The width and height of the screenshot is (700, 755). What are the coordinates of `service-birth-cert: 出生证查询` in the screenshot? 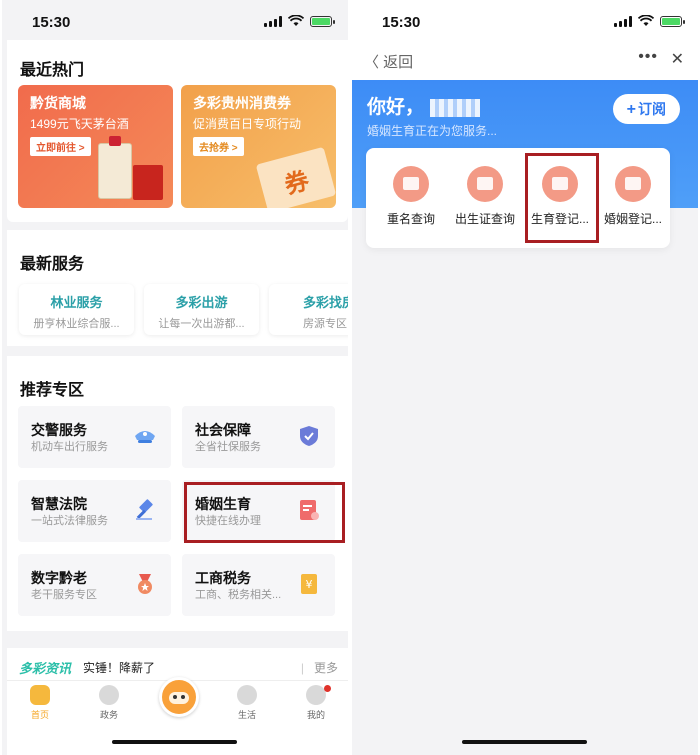 It's located at (485, 196).